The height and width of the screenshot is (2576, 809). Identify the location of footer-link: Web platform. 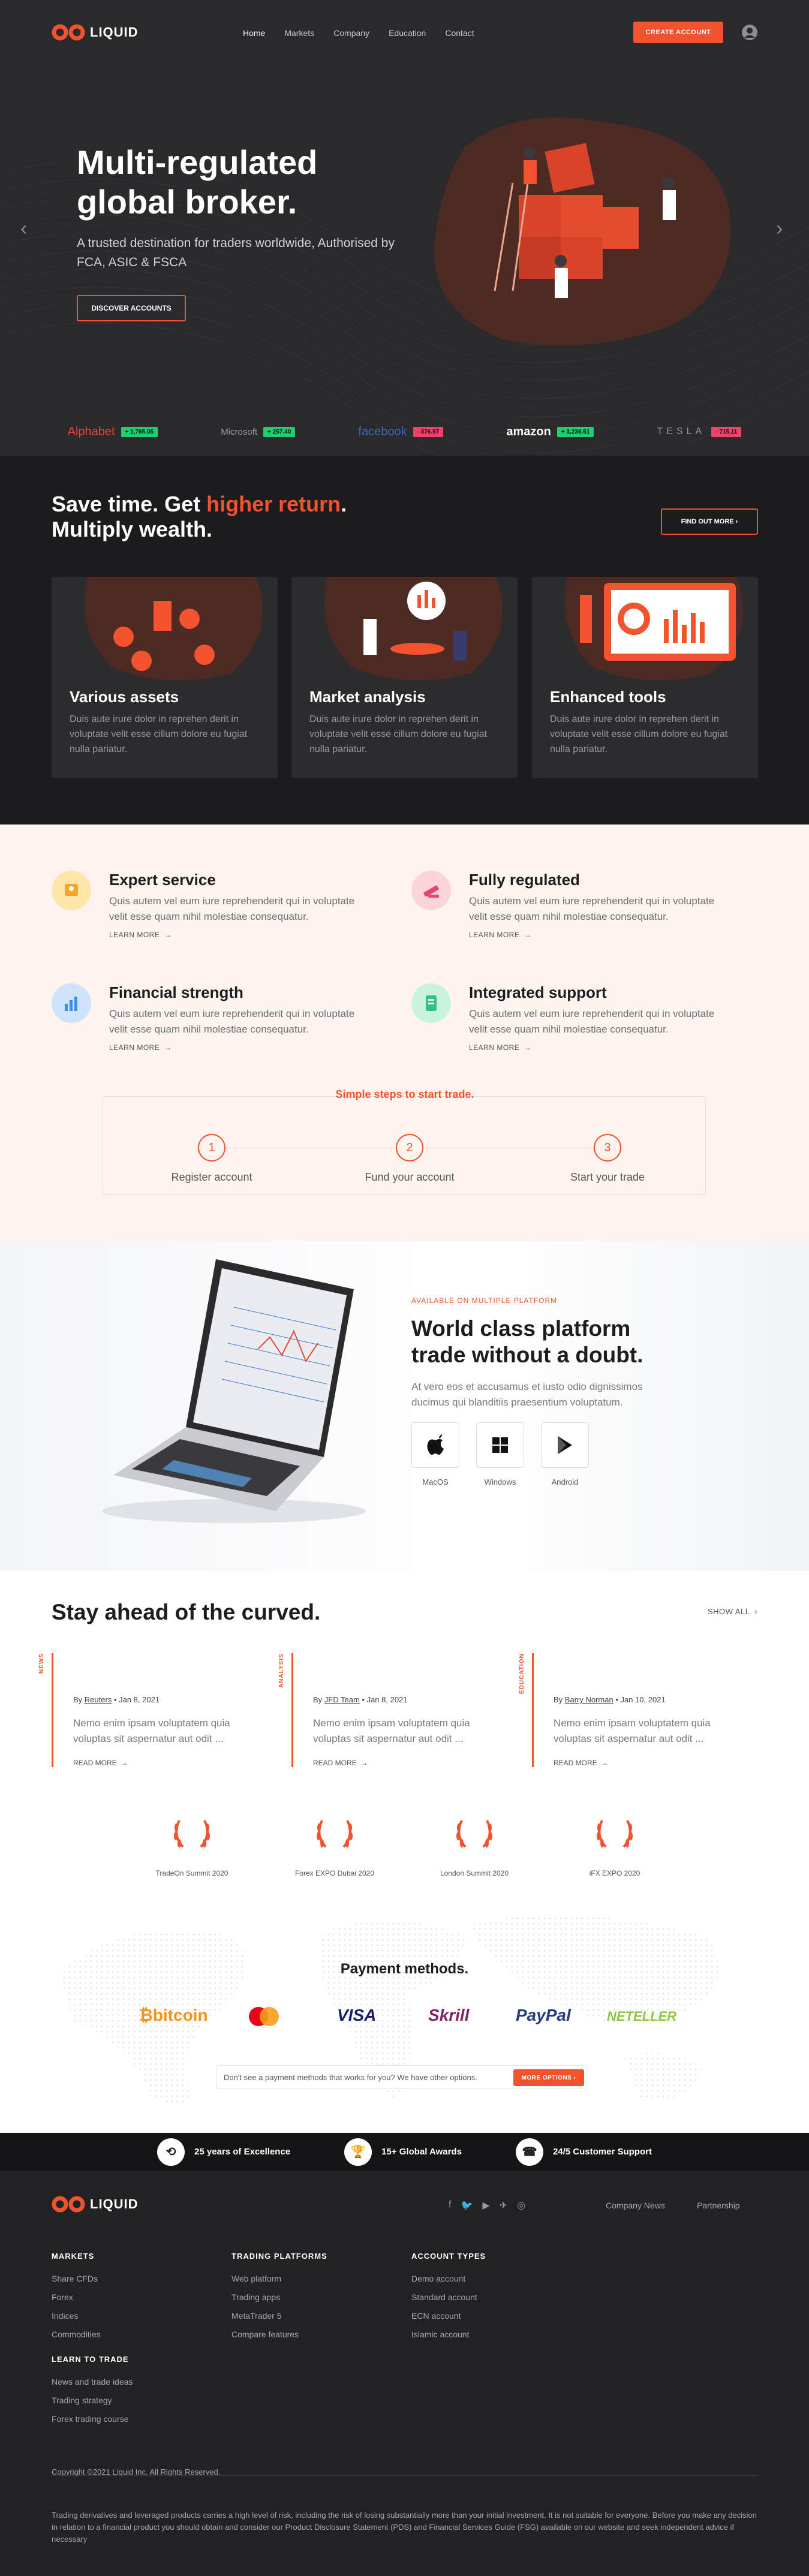
(279, 2278).